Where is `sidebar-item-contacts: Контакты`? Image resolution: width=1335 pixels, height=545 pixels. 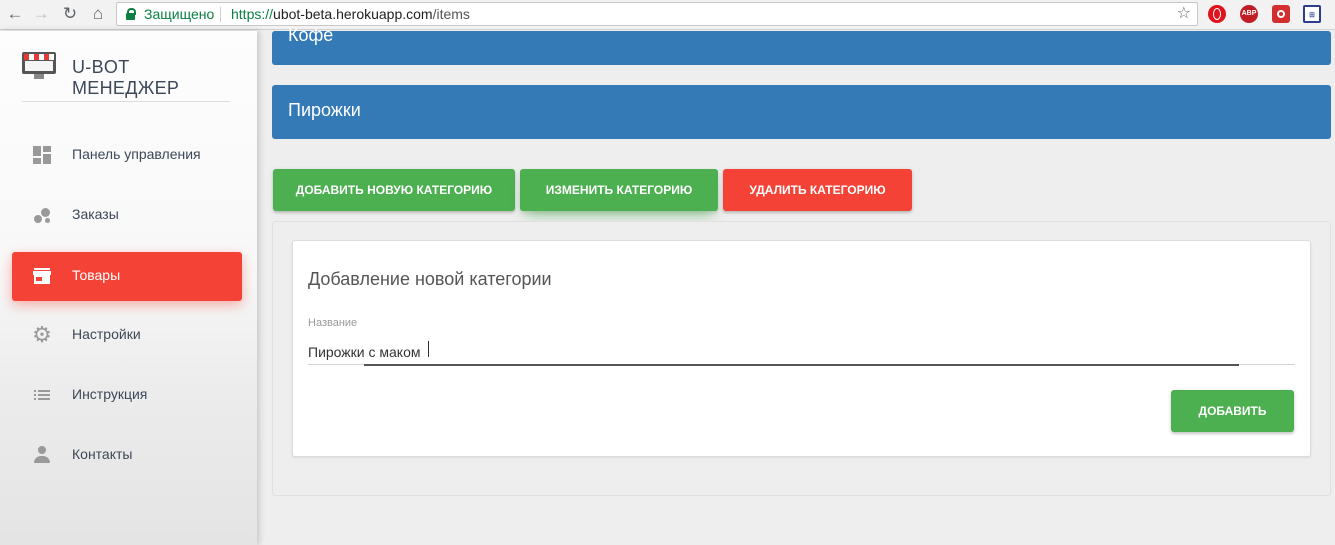 sidebar-item-contacts: Контакты is located at coordinates (127, 455).